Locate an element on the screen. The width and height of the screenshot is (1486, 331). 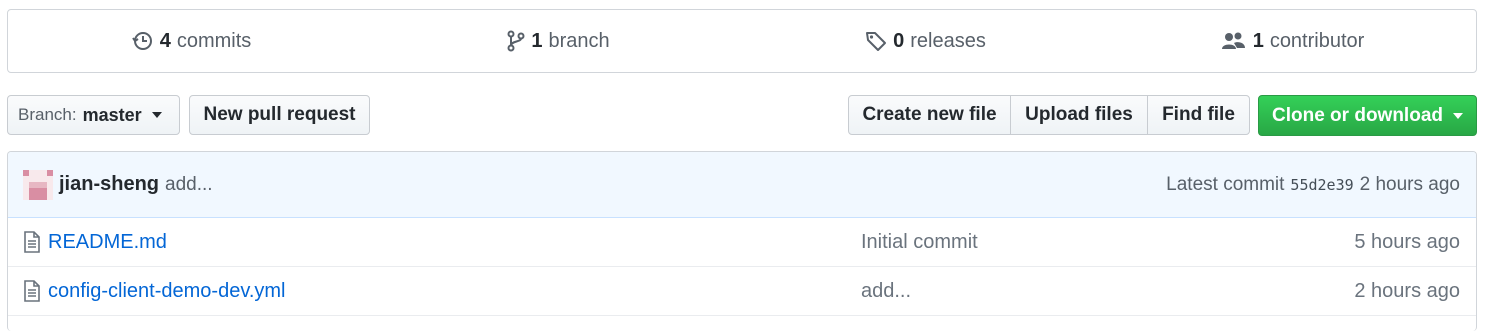
contributors-link: 1 contributor is located at coordinates (1292, 41).